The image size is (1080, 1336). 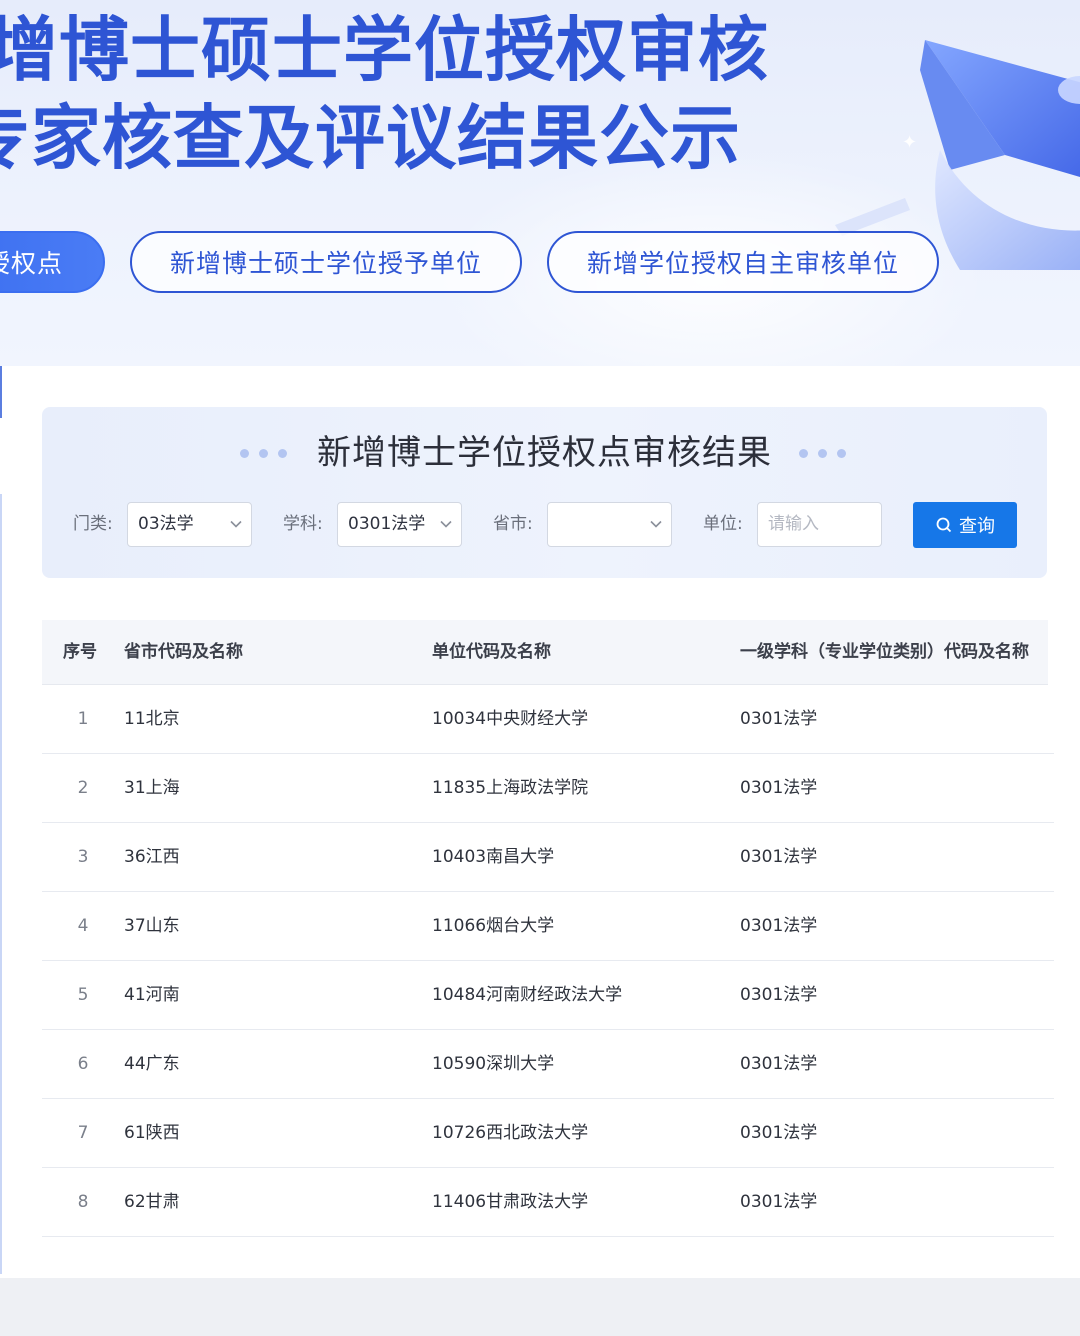 I want to click on subject-value: 0301法学, so click(x=387, y=524).